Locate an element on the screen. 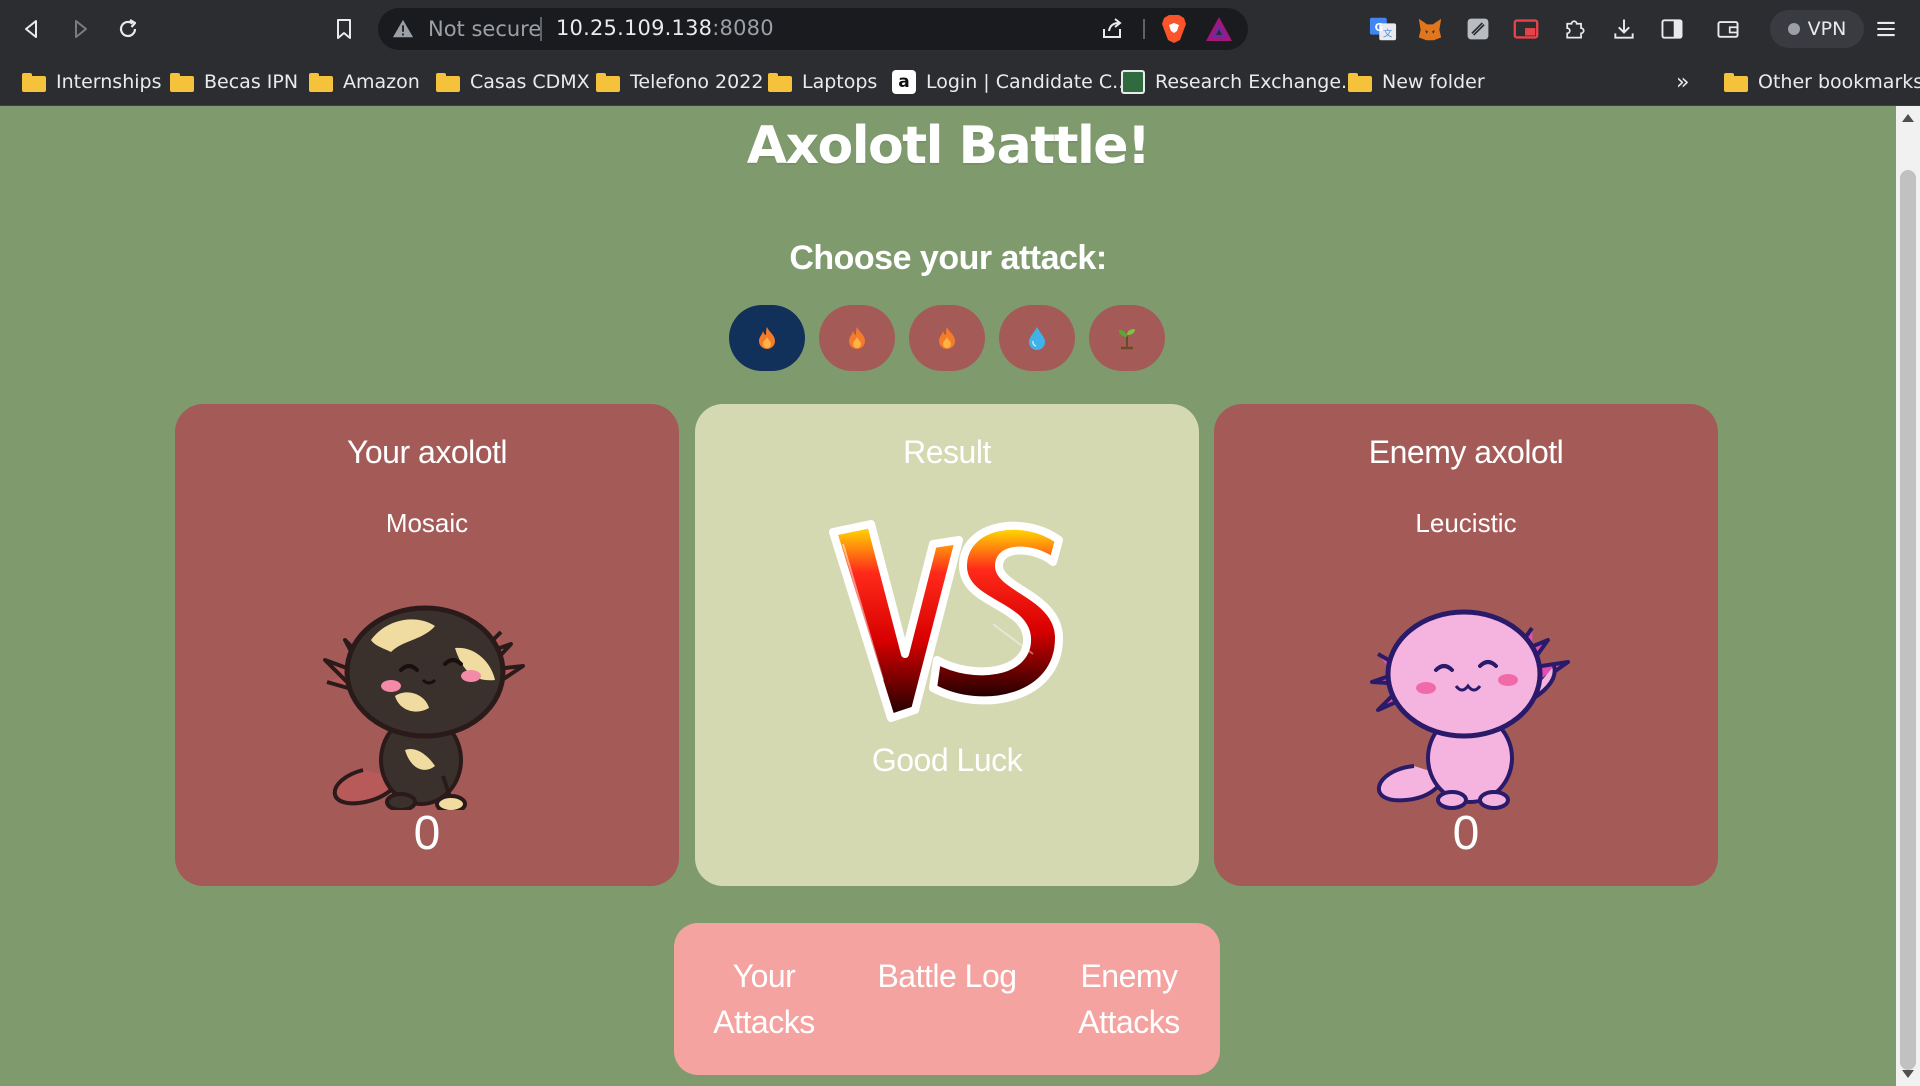 This screenshot has width=1920, height=1086. player-card: Your axolotl Mosaic 0 is located at coordinates (427, 645).